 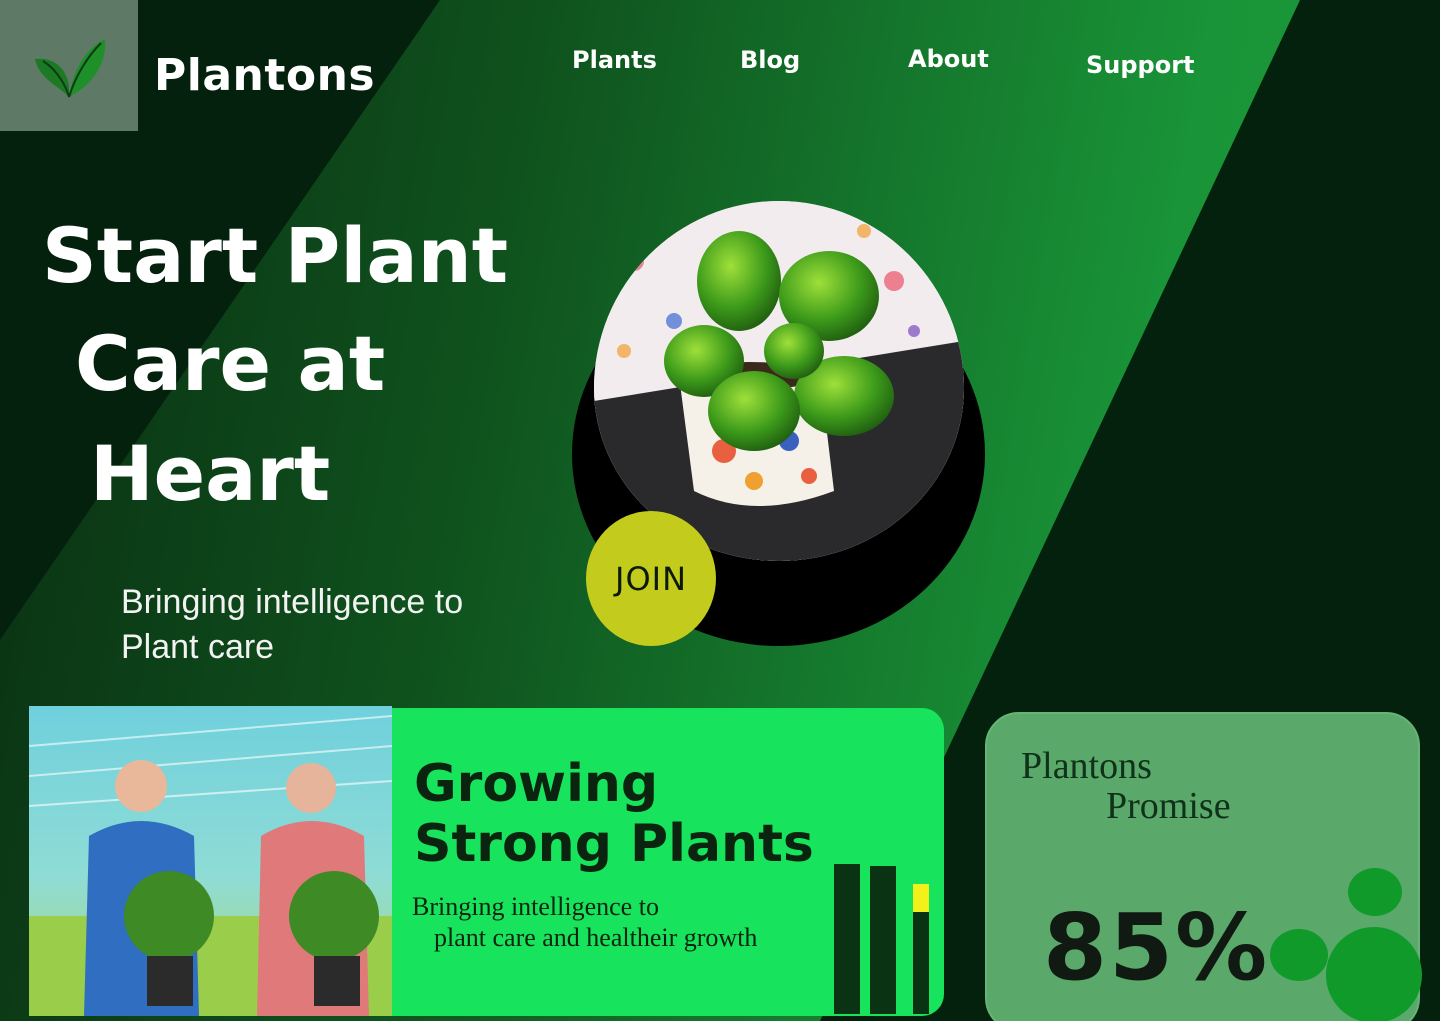 What do you see at coordinates (1156, 947) in the screenshot?
I see `promise-percentage: 85%` at bounding box center [1156, 947].